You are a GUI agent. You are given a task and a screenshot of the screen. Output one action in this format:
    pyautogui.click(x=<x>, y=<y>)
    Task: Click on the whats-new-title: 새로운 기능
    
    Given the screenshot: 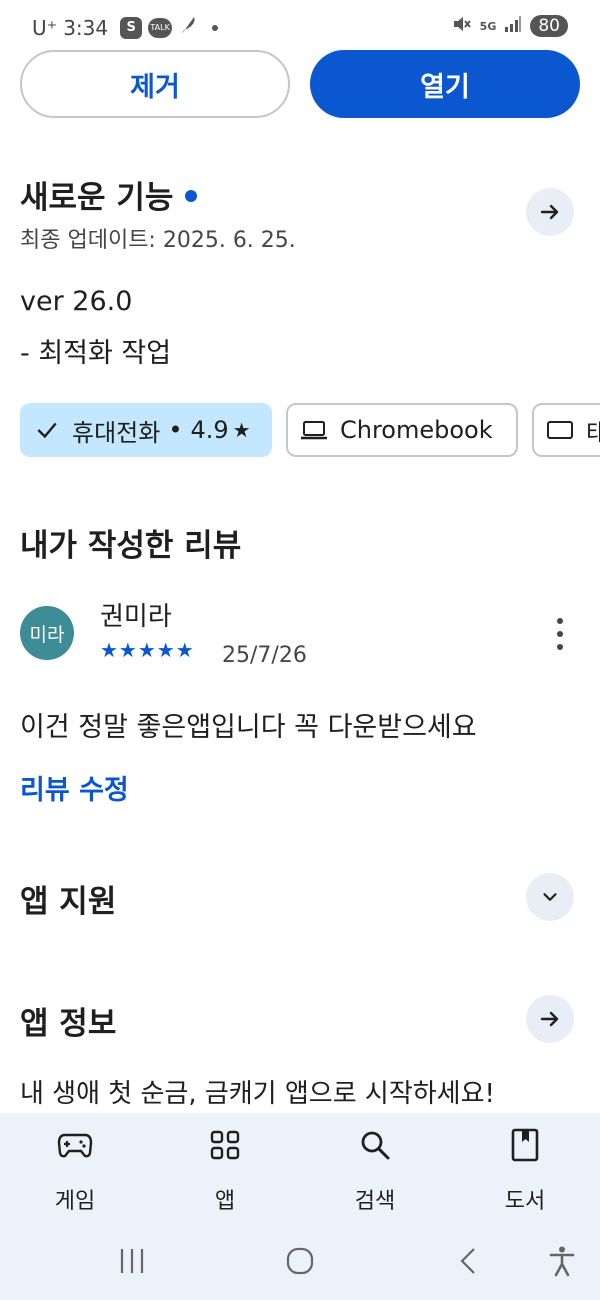 What is the action you would take?
    pyautogui.click(x=109, y=194)
    